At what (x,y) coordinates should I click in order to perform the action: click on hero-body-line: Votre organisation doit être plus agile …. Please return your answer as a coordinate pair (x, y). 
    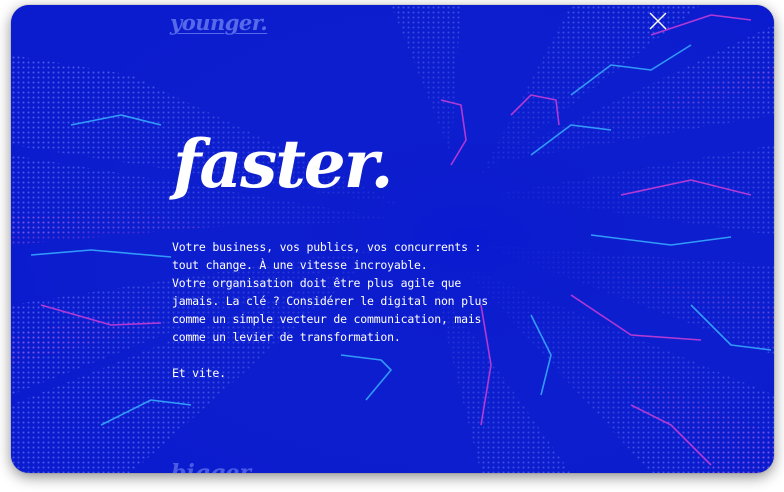
    Looking at the image, I should click on (317, 283).